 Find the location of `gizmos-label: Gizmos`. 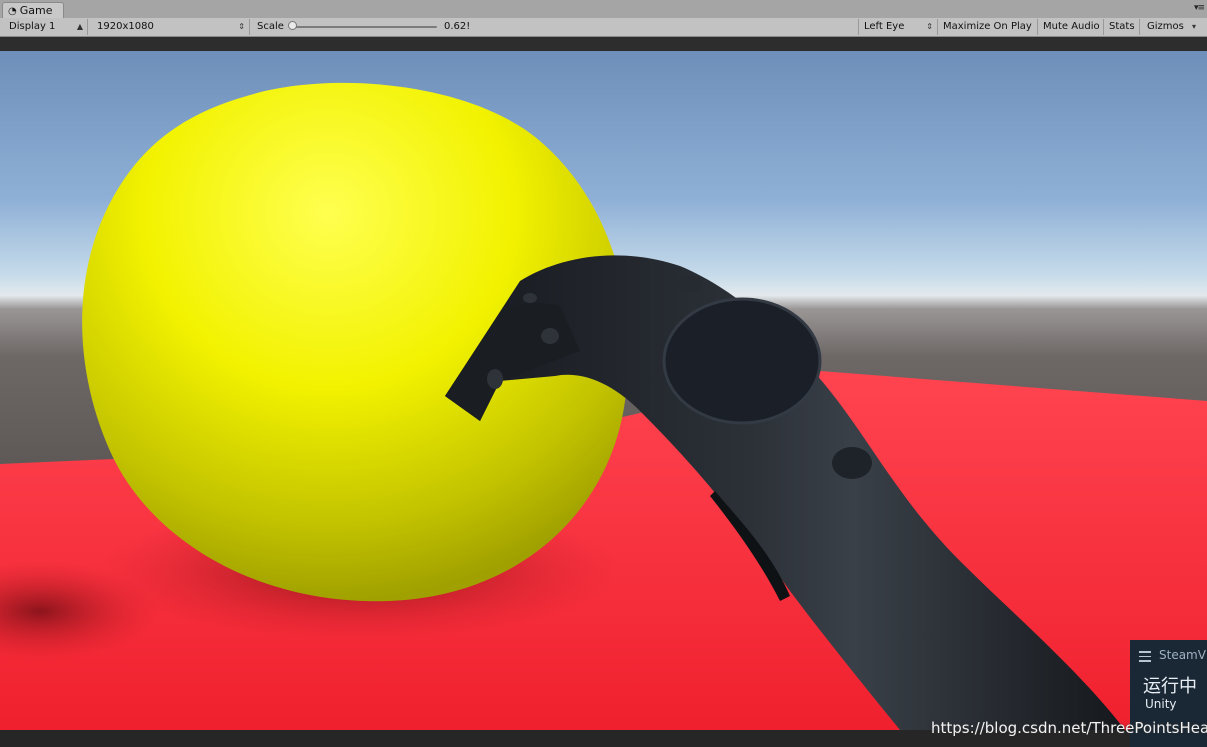

gizmos-label: Gizmos is located at coordinates (1165, 26).